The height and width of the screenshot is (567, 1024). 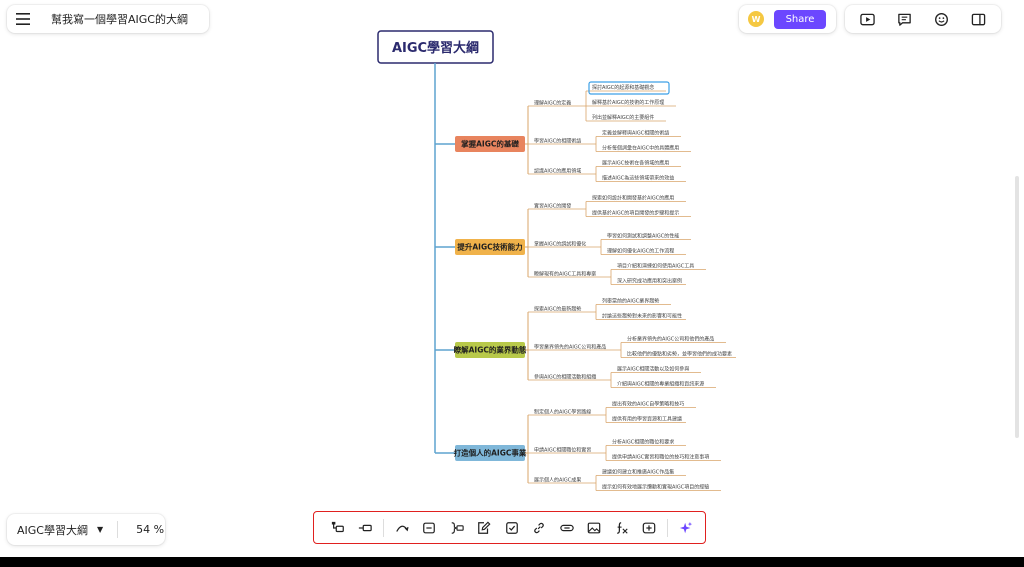 I want to click on image-button, so click(x=595, y=528).